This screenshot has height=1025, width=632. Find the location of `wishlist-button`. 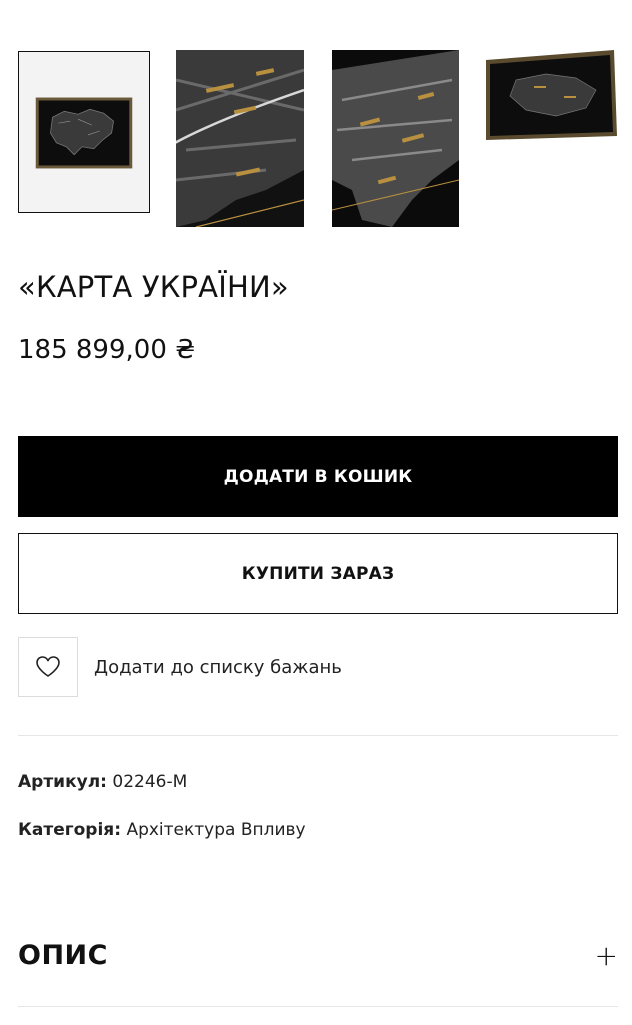

wishlist-button is located at coordinates (48, 667).